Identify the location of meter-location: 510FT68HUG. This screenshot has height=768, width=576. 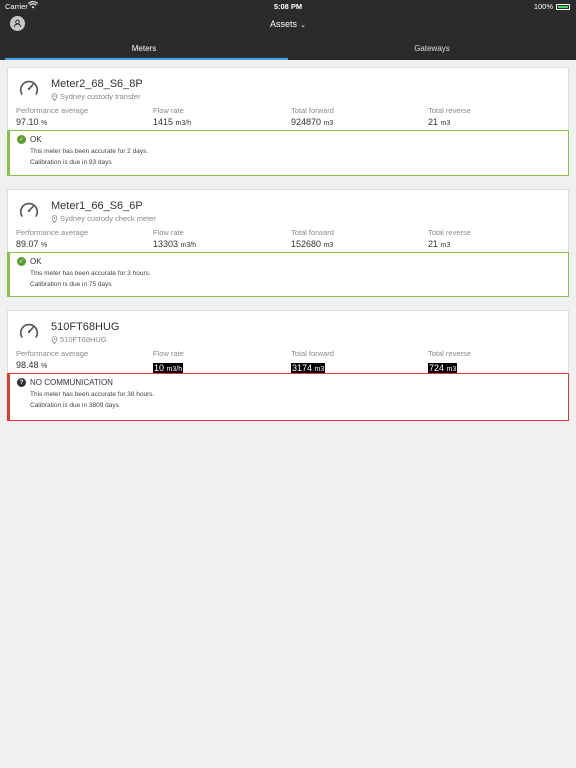
(79, 339).